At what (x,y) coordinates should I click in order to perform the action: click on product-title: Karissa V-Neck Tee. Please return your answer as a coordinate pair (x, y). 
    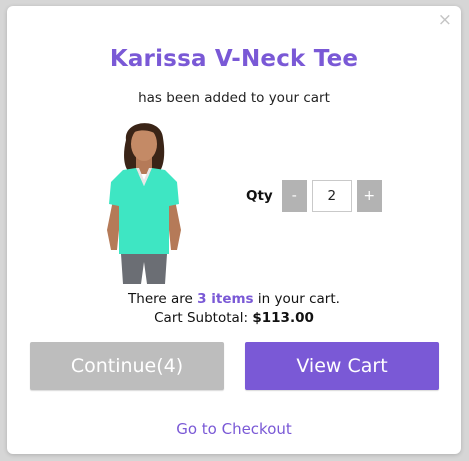
    Looking at the image, I should click on (234, 59).